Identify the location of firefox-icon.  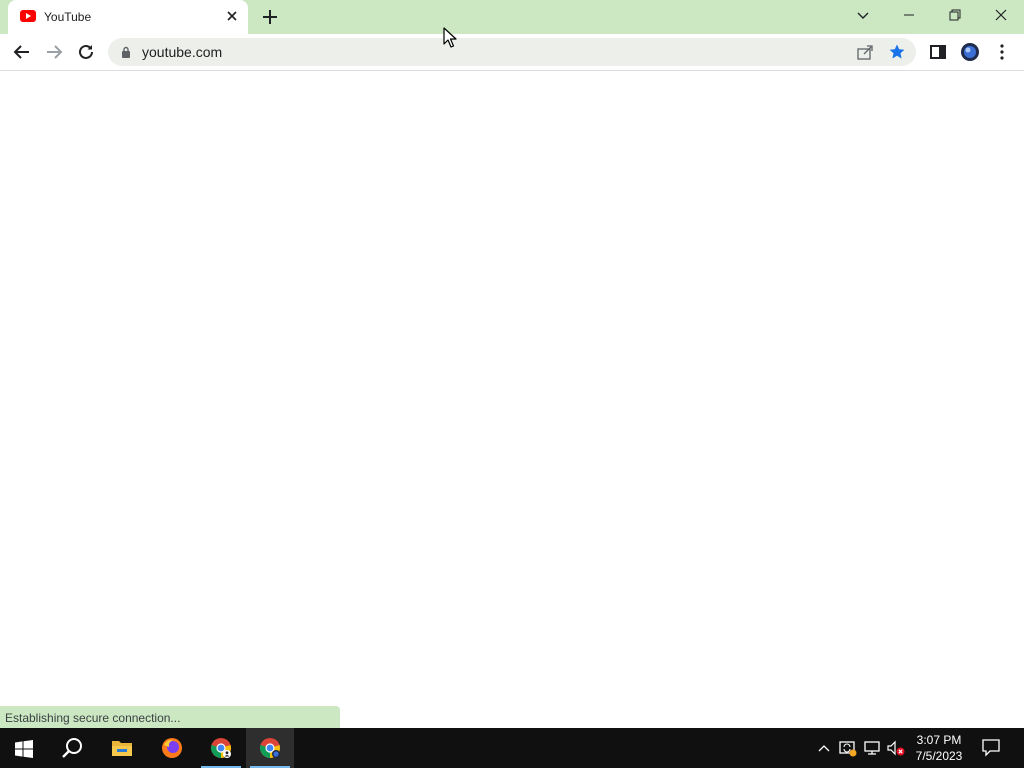
(172, 748).